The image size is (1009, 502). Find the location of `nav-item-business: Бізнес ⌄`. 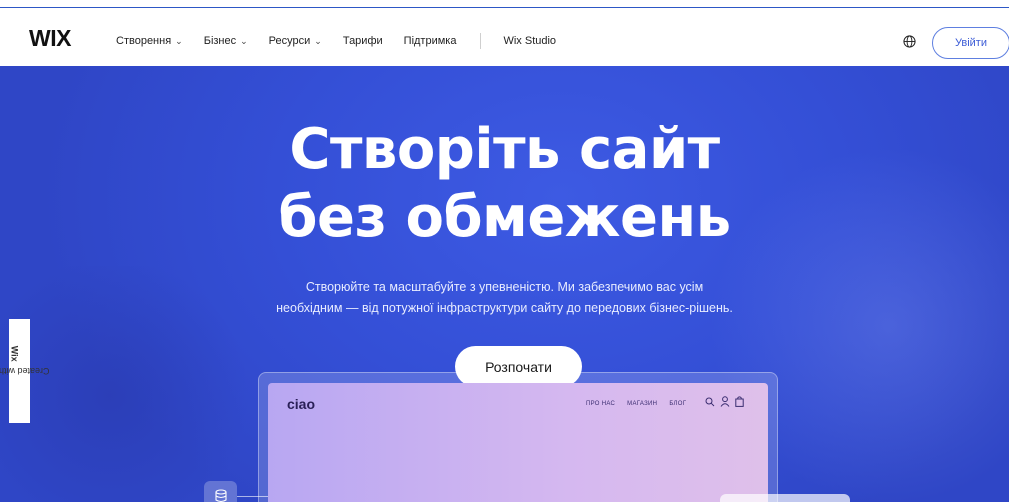

nav-item-business: Бізнес ⌄ is located at coordinates (226, 41).